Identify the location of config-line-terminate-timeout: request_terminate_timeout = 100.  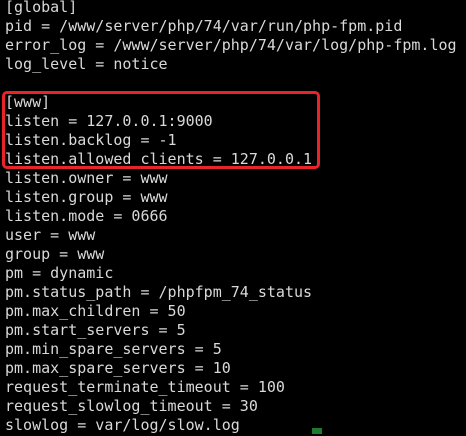
(145, 387).